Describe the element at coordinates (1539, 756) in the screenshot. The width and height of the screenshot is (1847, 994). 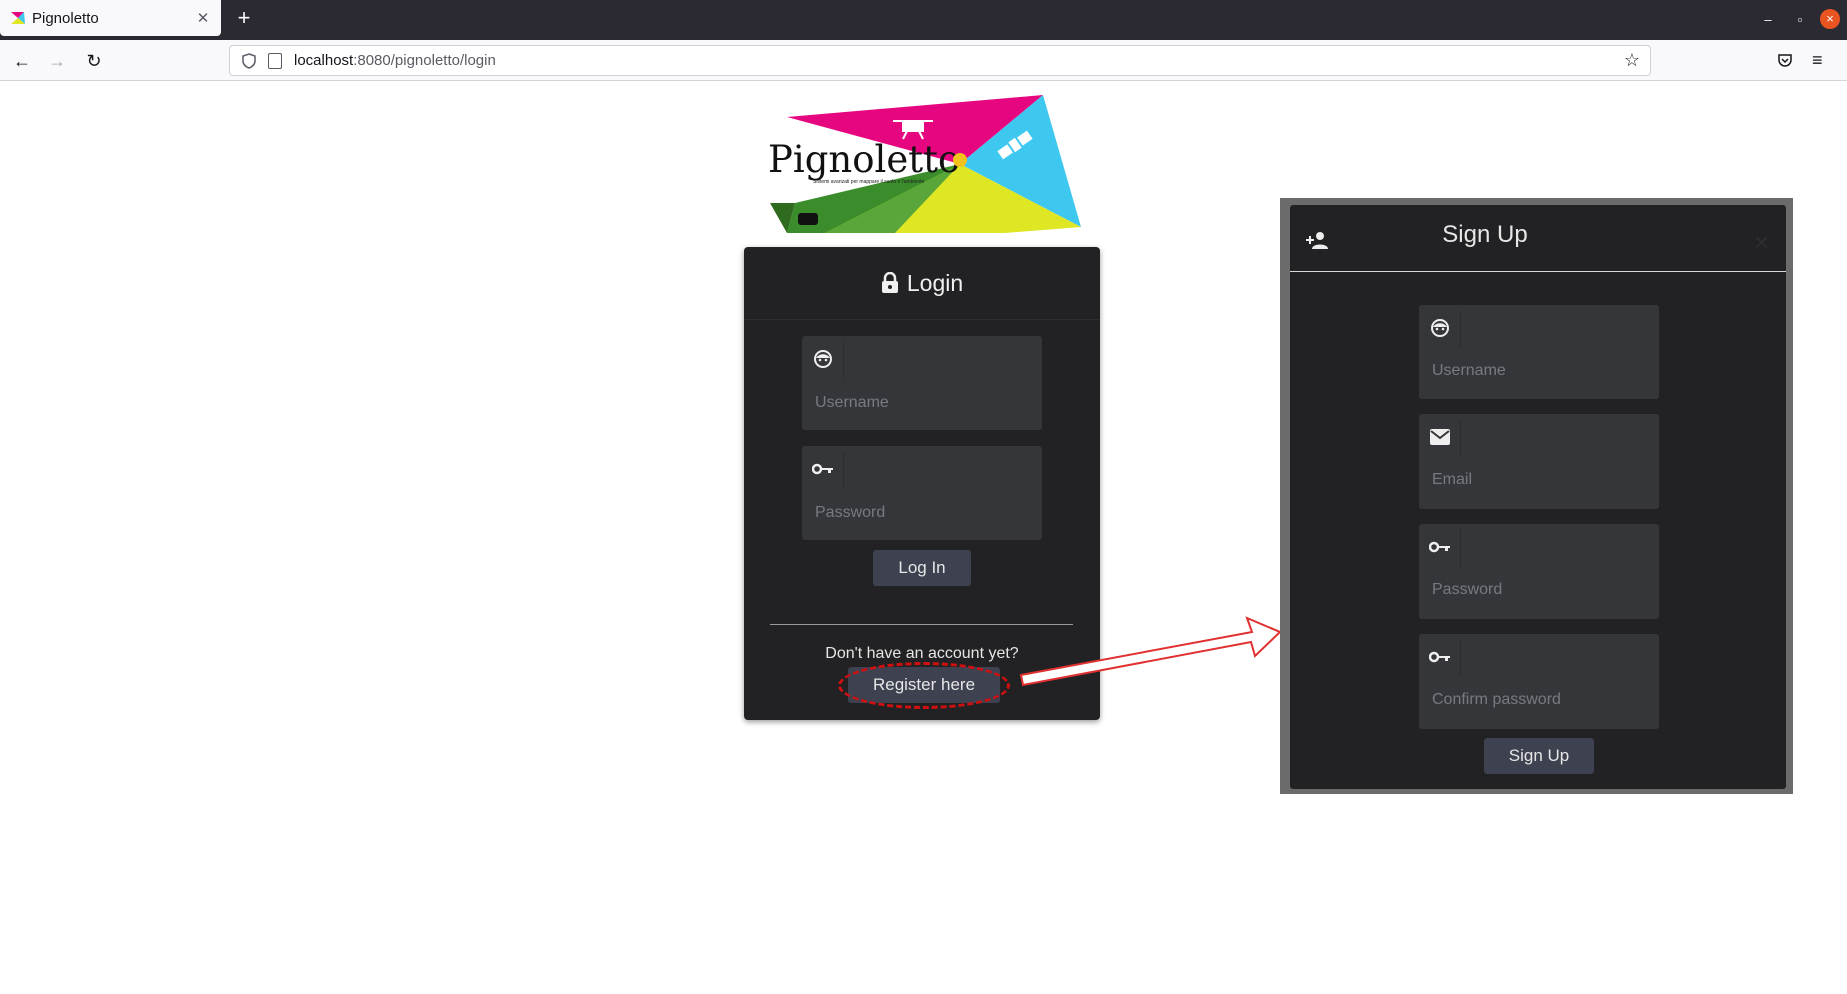
I see `signup-button: Sign Up` at that location.